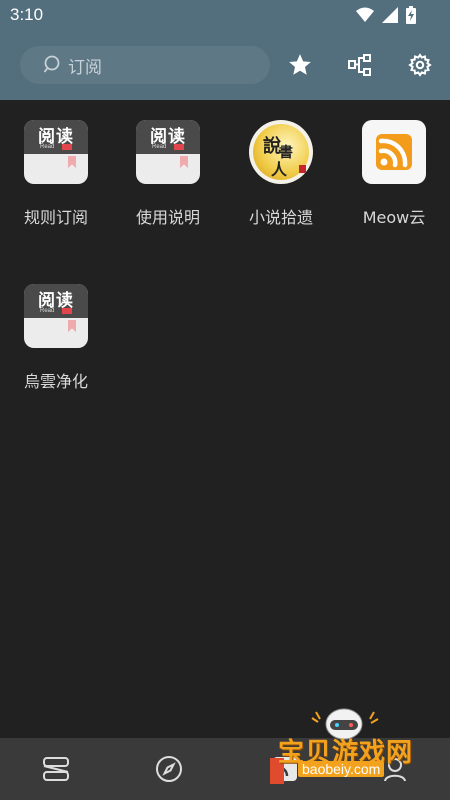  I want to click on group-button, so click(360, 65).